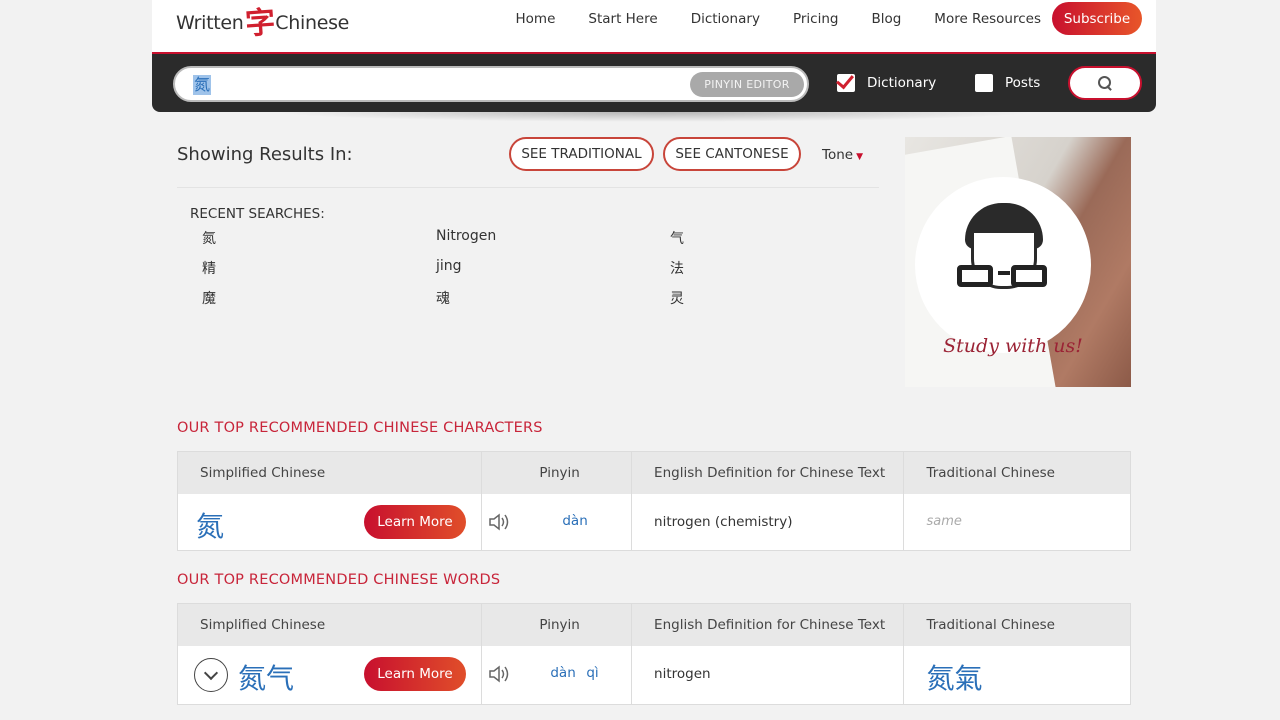 The width and height of the screenshot is (1280, 720). What do you see at coordinates (859, 157) in the screenshot?
I see `chevron-down-icon: ▼` at bounding box center [859, 157].